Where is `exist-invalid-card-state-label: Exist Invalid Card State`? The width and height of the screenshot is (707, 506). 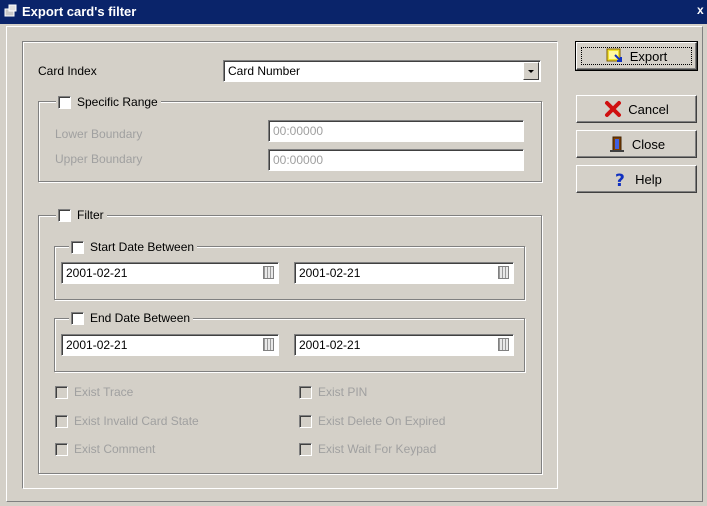
exist-invalid-card-state-label: Exist Invalid Card State is located at coordinates (136, 421).